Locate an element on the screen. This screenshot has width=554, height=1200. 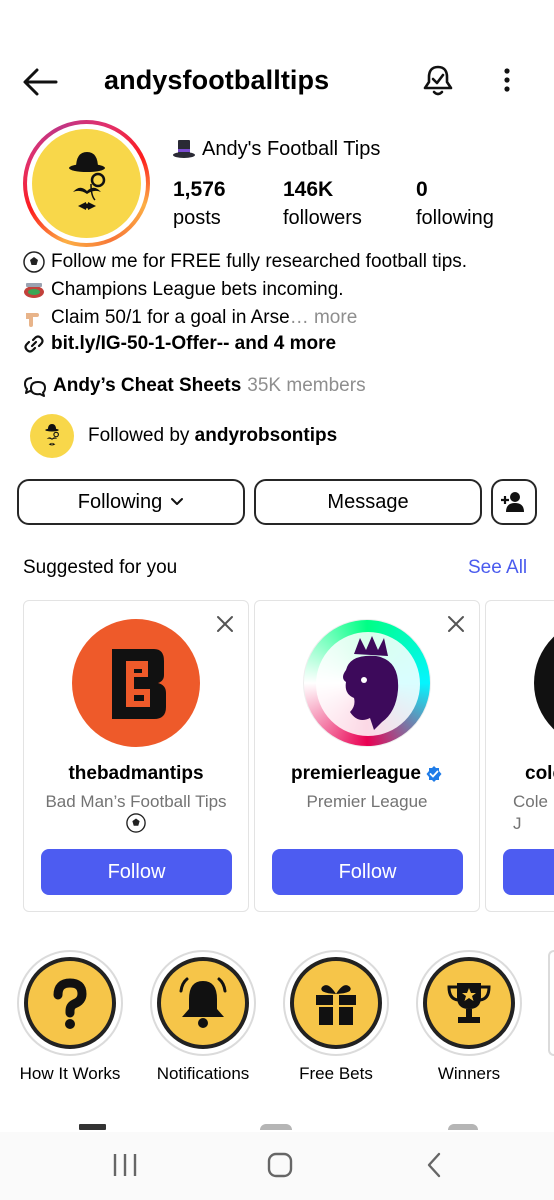
highlight-notifications: Notifications is located at coordinates (203, 1017).